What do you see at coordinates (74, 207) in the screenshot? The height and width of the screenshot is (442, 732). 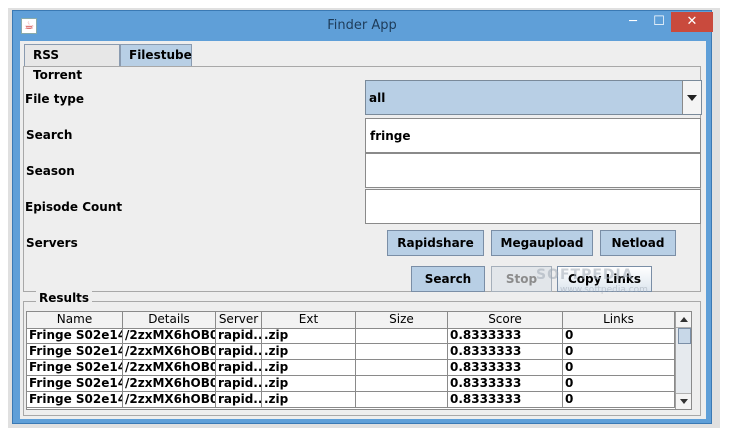 I see `episode-count-label: Episode Count` at bounding box center [74, 207].